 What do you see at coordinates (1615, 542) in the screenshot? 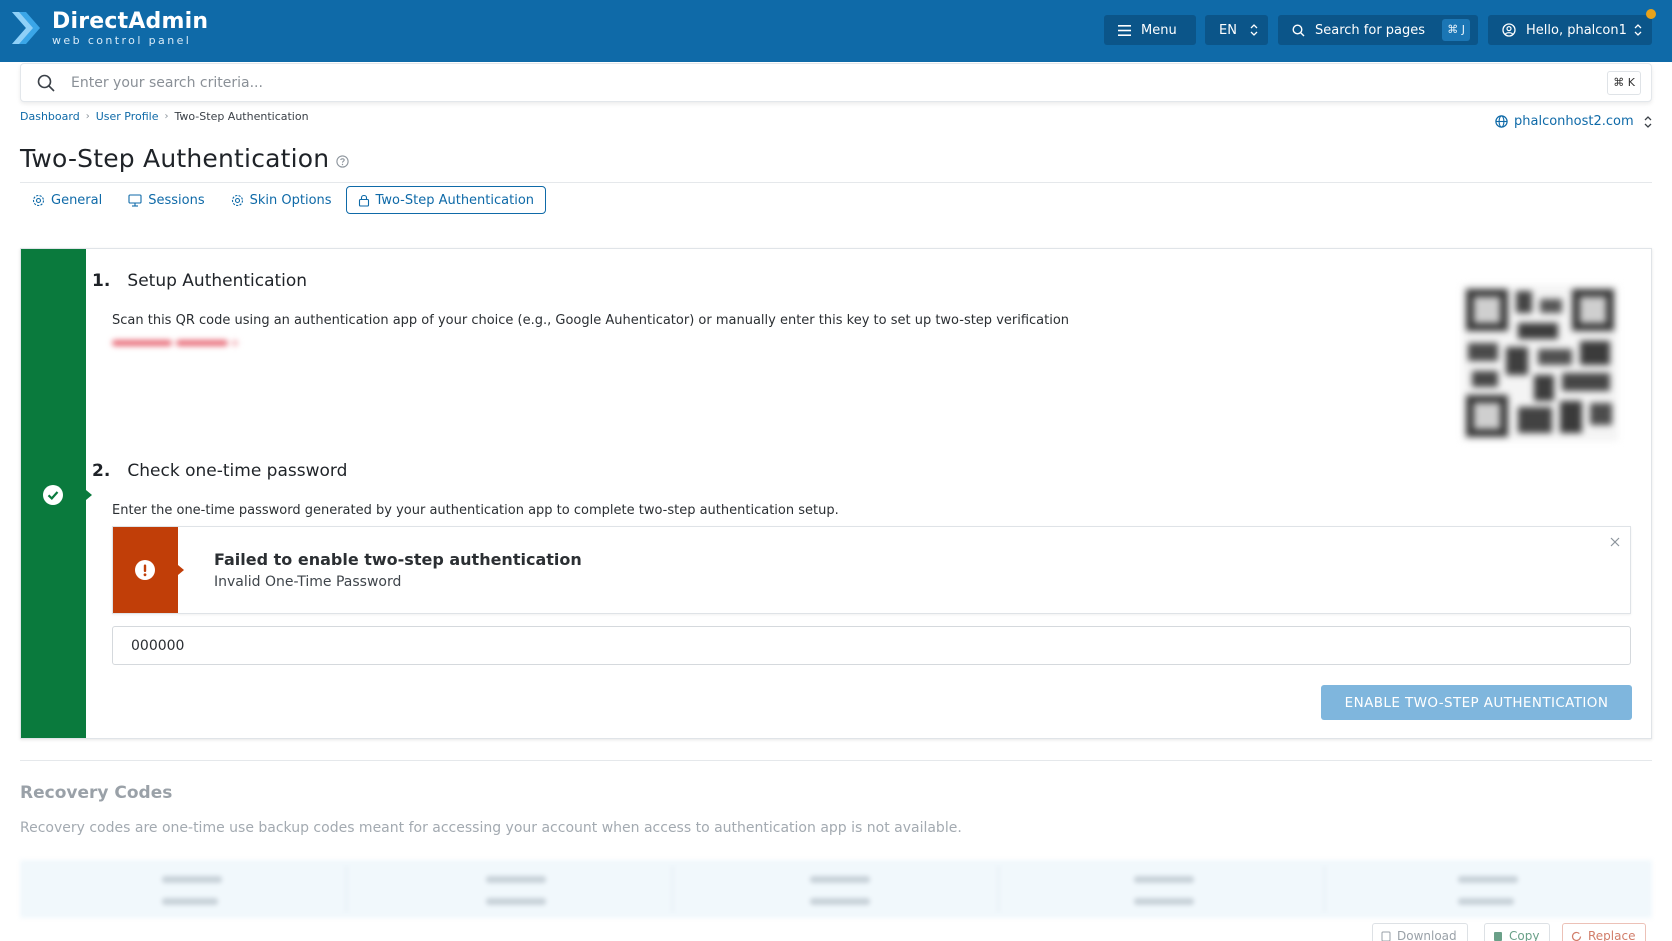
I see `close-icon` at bounding box center [1615, 542].